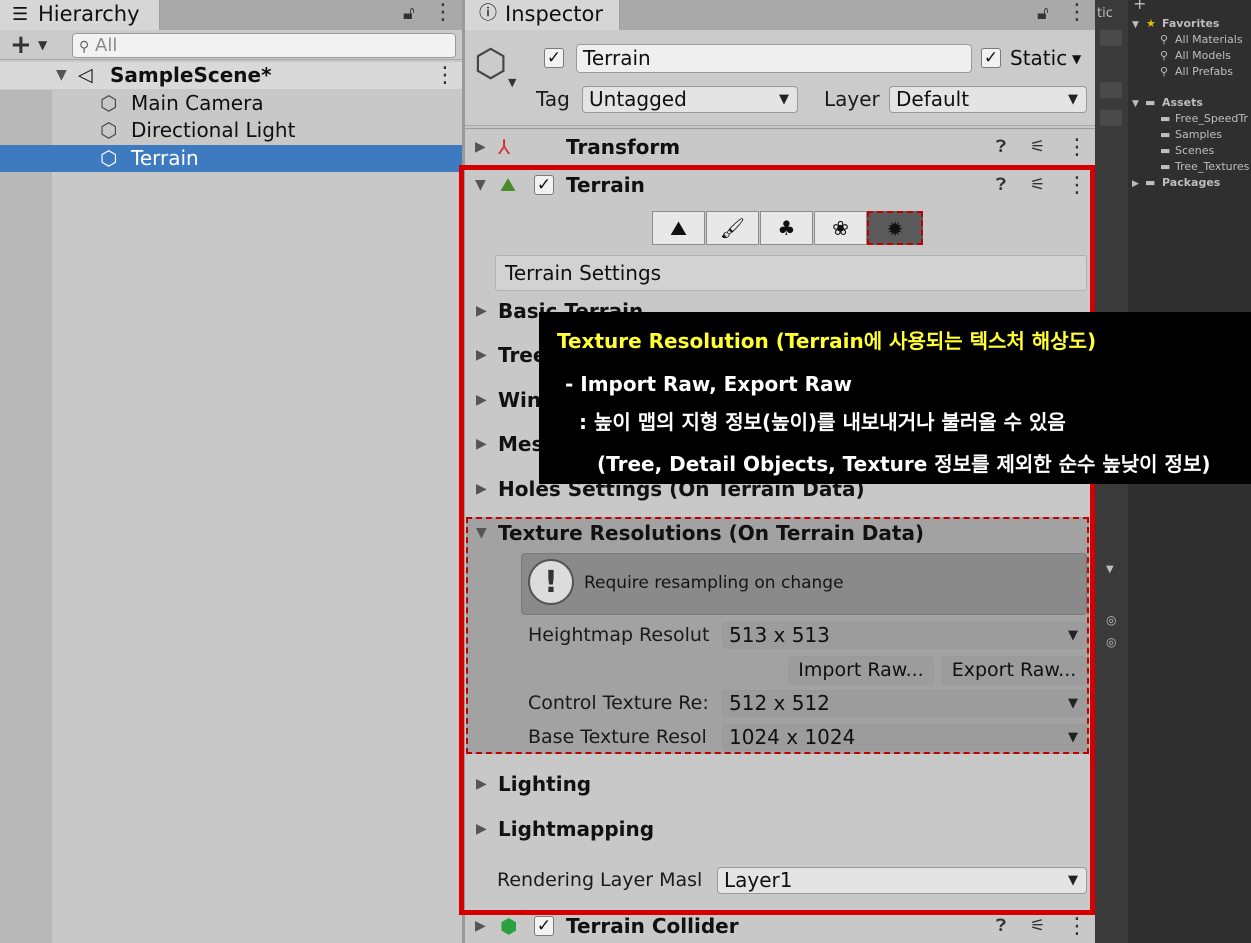 The width and height of the screenshot is (1251, 943). I want to click on layer-value: Default, so click(933, 99).